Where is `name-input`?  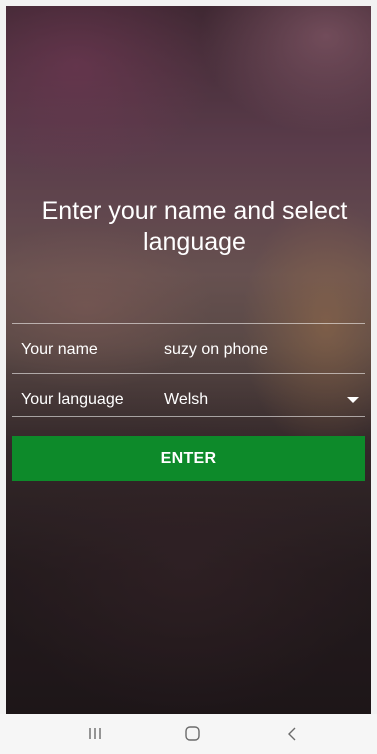
name-input is located at coordinates (259, 350).